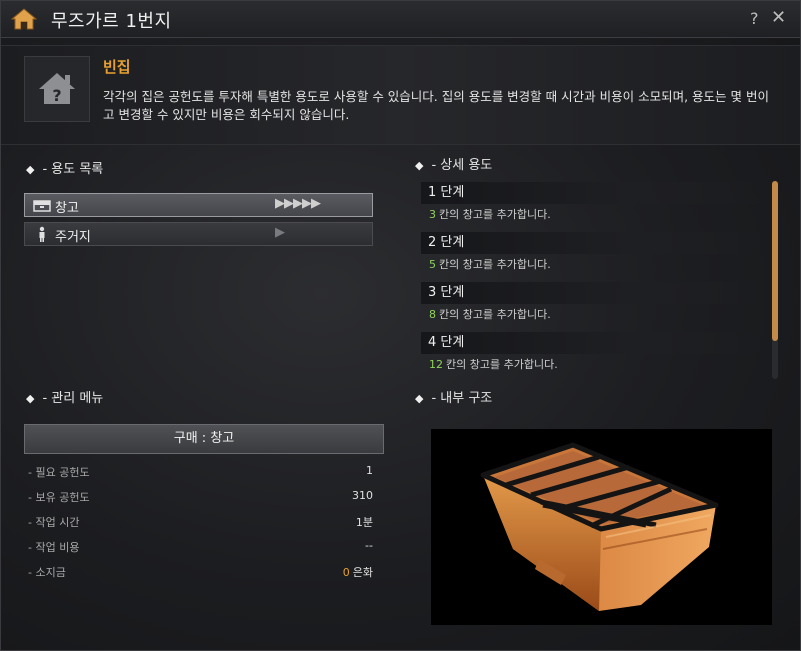  What do you see at coordinates (280, 232) in the screenshot?
I see `level-arrows: ▶` at bounding box center [280, 232].